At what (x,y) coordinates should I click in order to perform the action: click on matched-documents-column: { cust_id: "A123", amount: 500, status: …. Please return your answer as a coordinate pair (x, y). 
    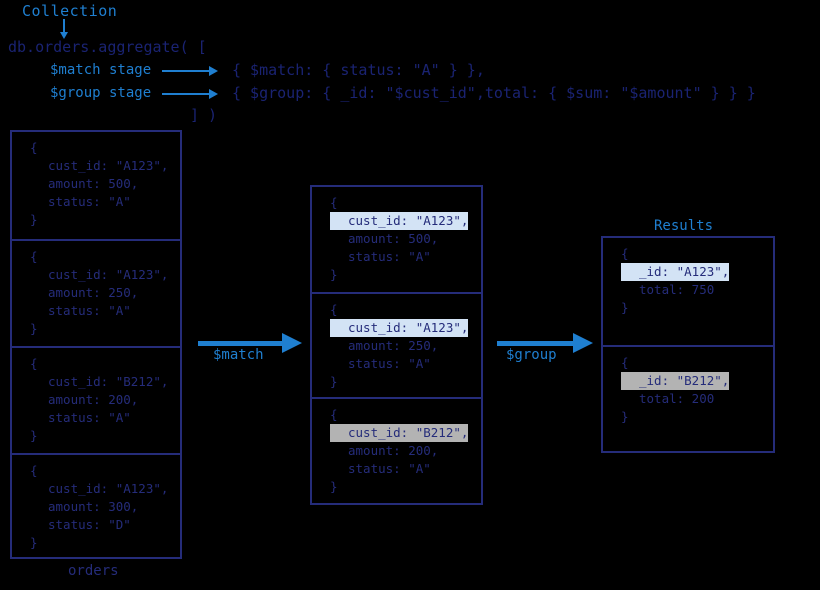
    Looking at the image, I should click on (396, 345).